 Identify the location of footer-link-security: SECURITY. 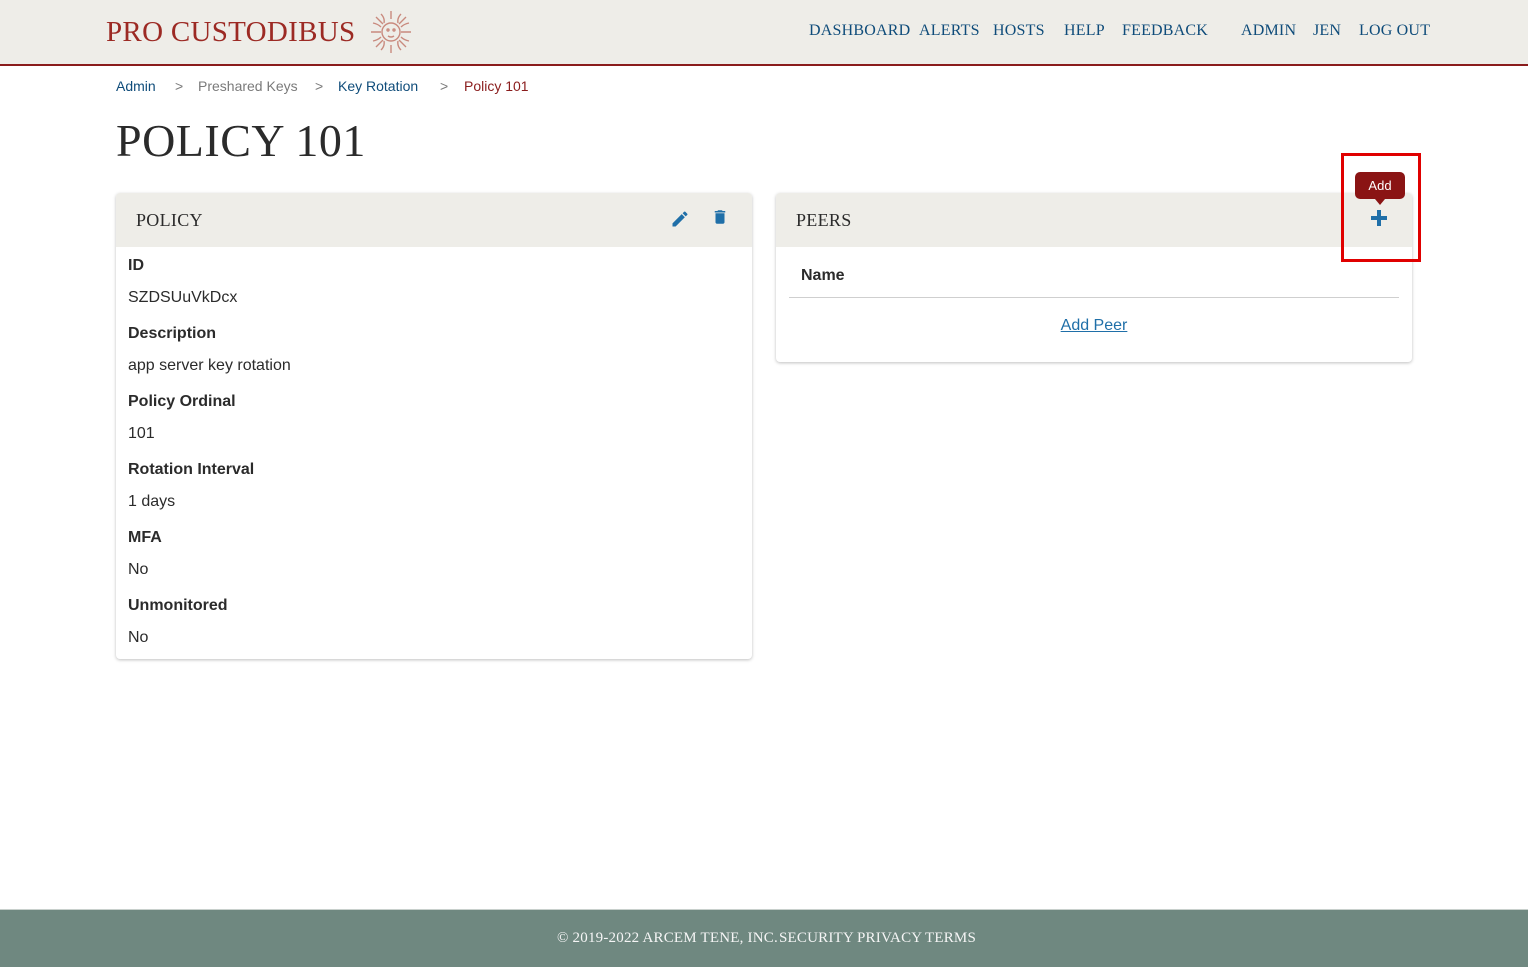
(816, 938).